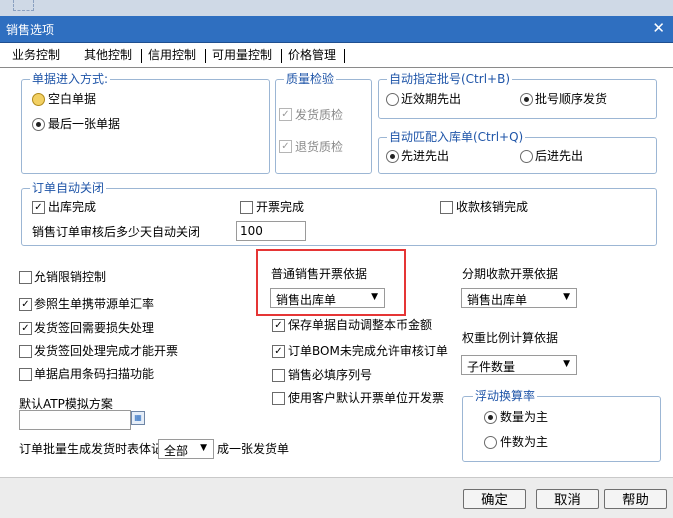  I want to click on highlight-box, so click(331, 282).